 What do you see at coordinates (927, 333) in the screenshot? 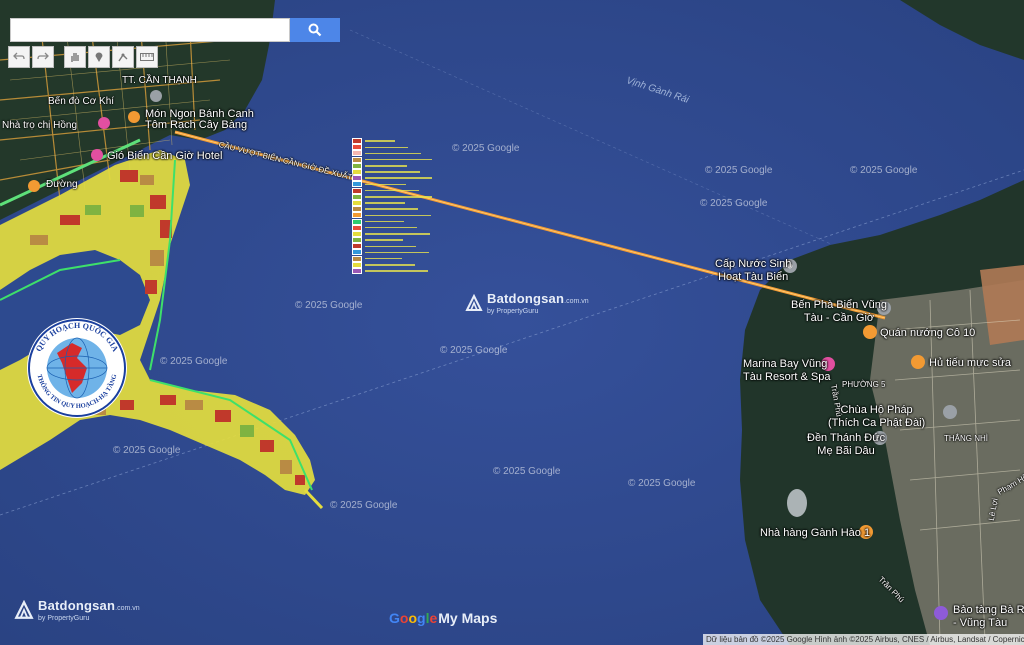
I see `poi-label: Quán nướng Cô 10` at bounding box center [927, 333].